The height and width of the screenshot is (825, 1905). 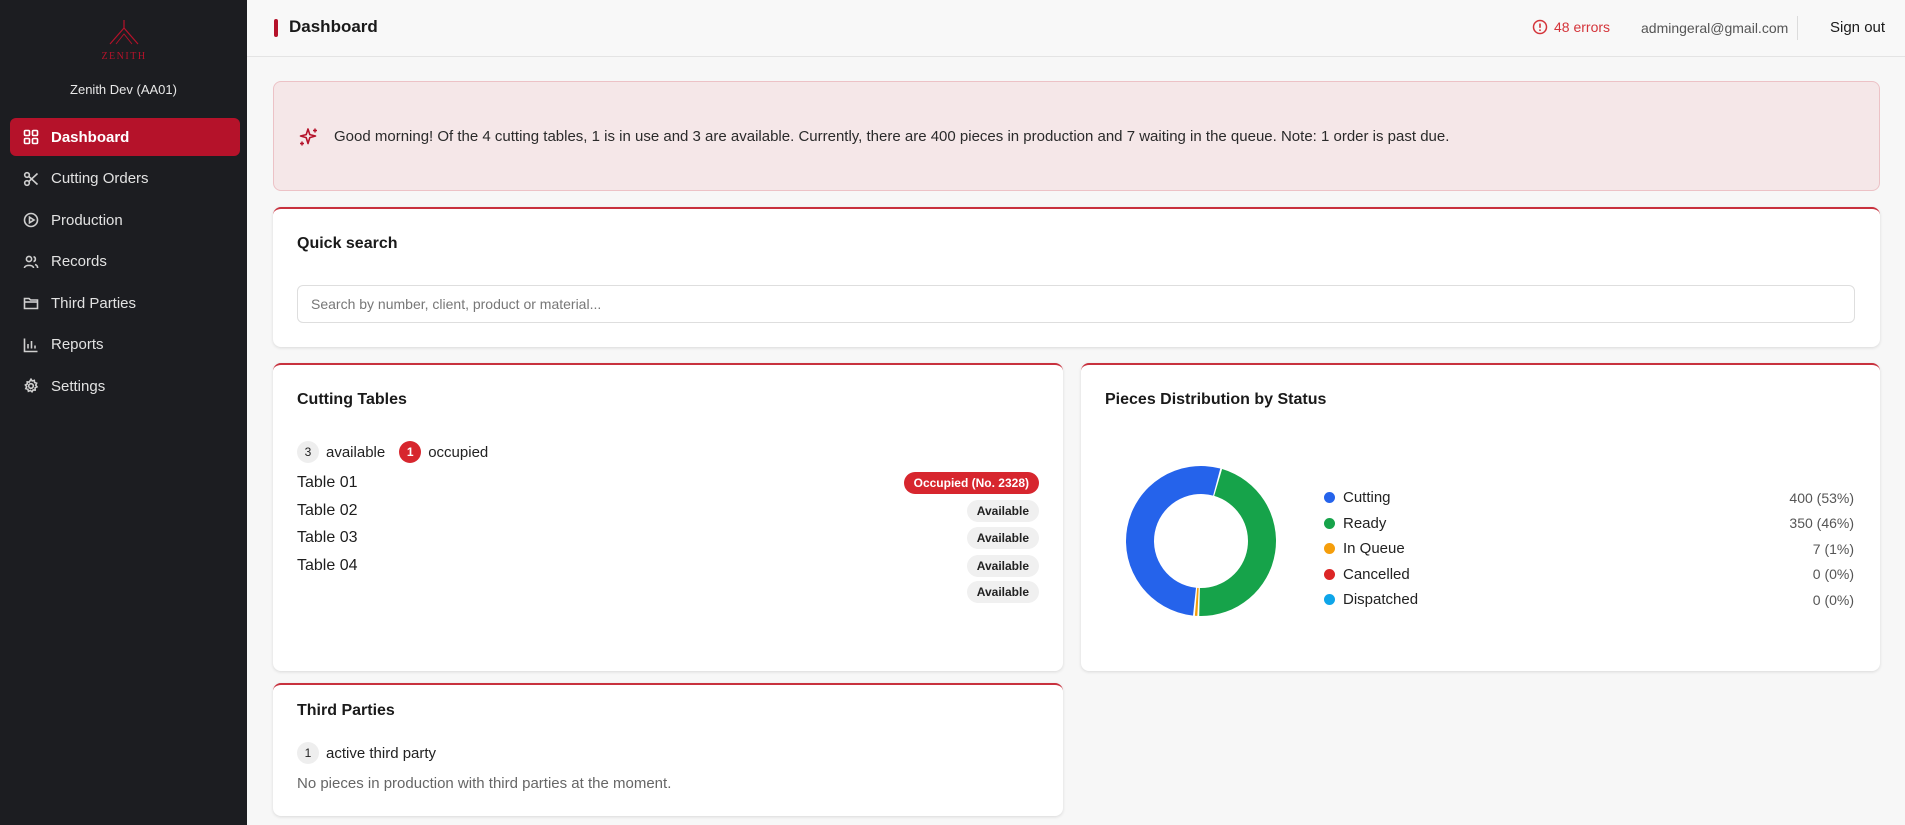 What do you see at coordinates (1201, 541) in the screenshot?
I see `status-donut-chart` at bounding box center [1201, 541].